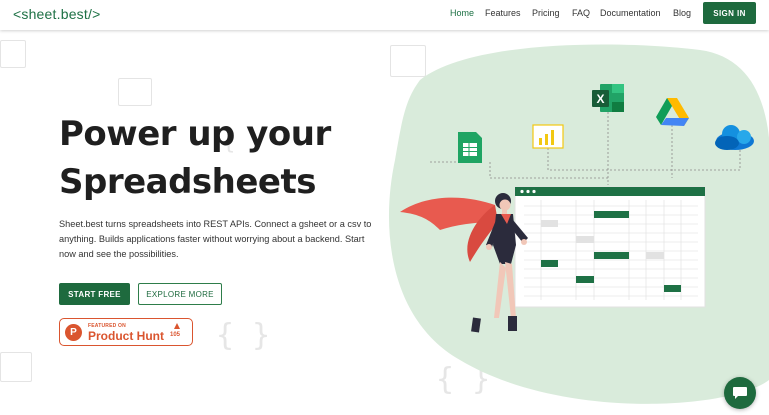  What do you see at coordinates (470, 147) in the screenshot?
I see `google-sheets-icon` at bounding box center [470, 147].